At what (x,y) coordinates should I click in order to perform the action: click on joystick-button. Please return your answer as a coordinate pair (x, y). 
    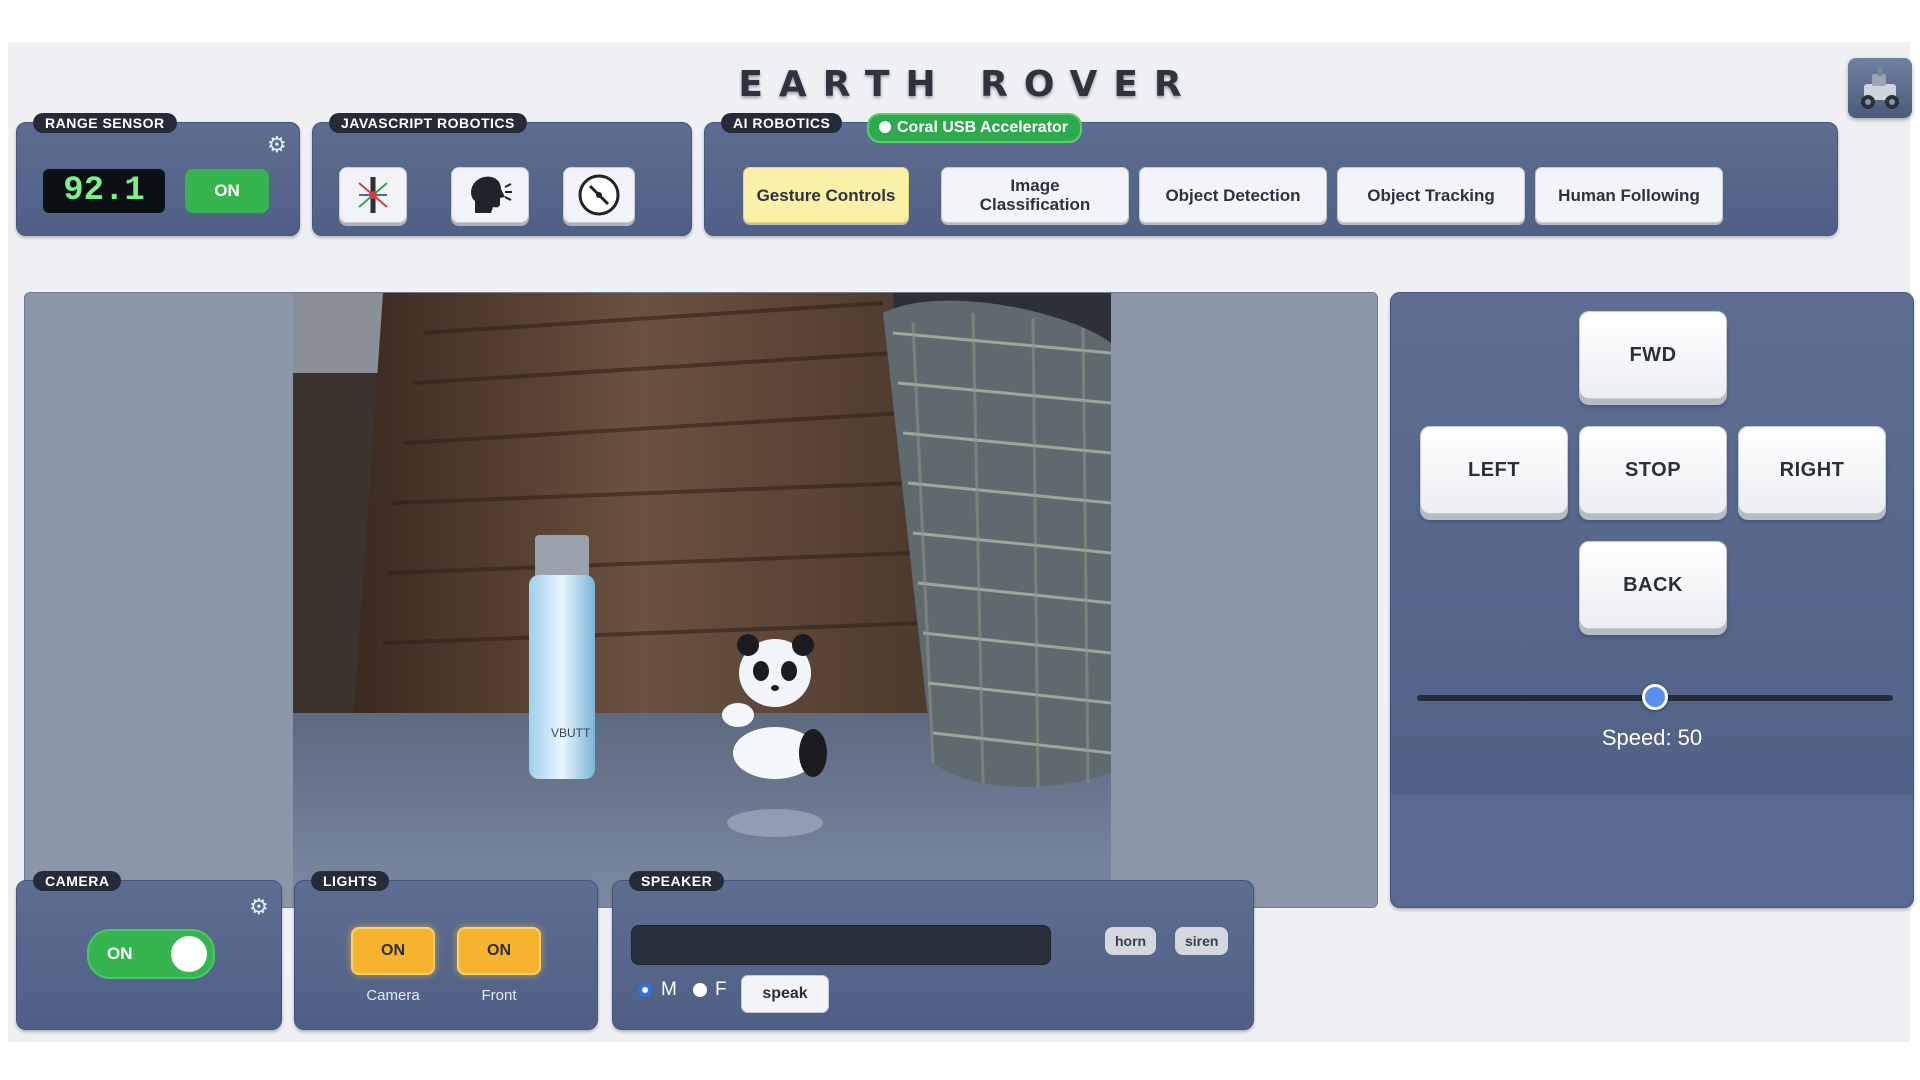
    Looking at the image, I should click on (373, 195).